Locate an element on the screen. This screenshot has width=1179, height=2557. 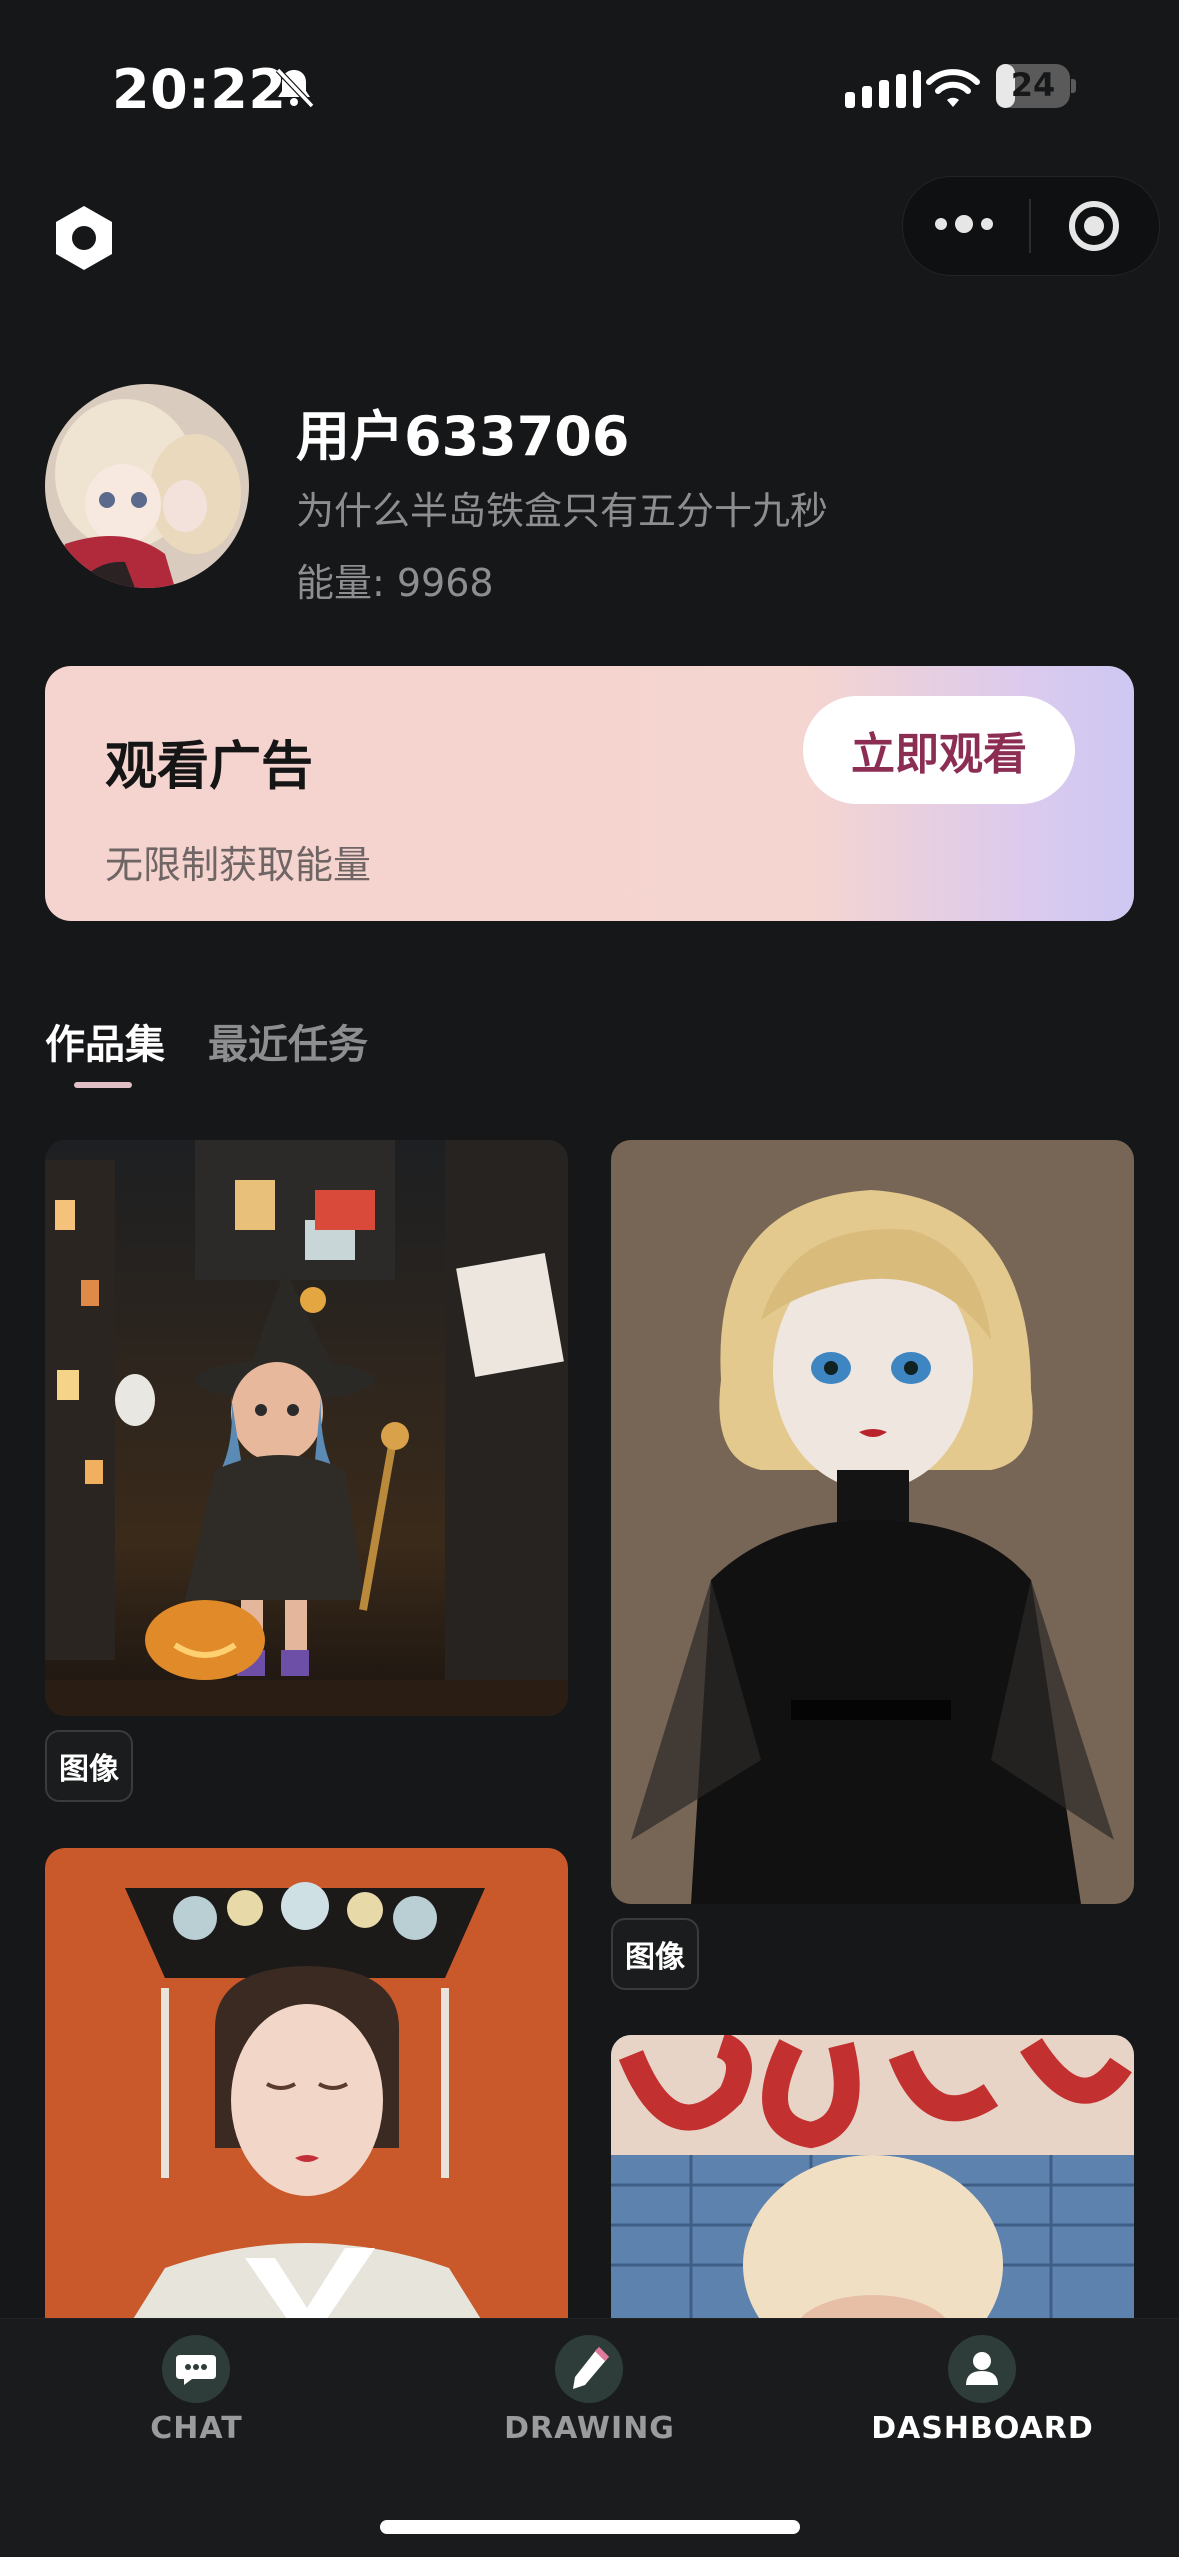
tab-recent-tasks: 最近任务 is located at coordinates (288, 1041).